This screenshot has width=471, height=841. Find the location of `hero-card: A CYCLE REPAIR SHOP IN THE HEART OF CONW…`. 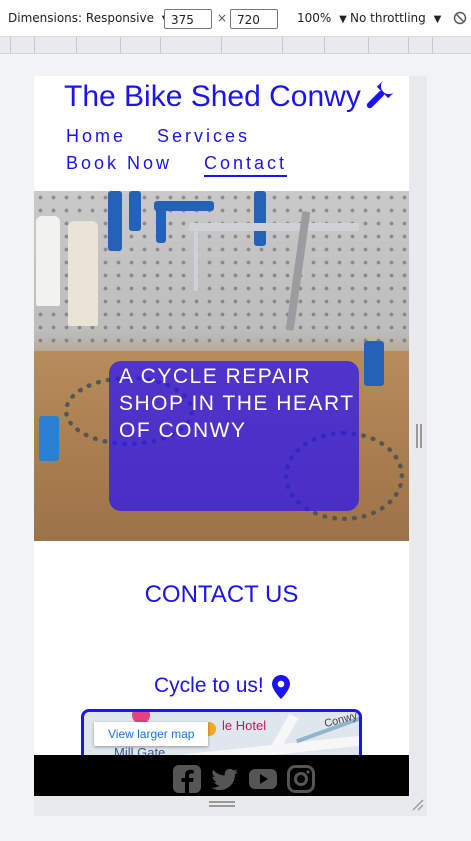

hero-card: A CYCLE REPAIR SHOP IN THE HEART OF CONW… is located at coordinates (234, 436).